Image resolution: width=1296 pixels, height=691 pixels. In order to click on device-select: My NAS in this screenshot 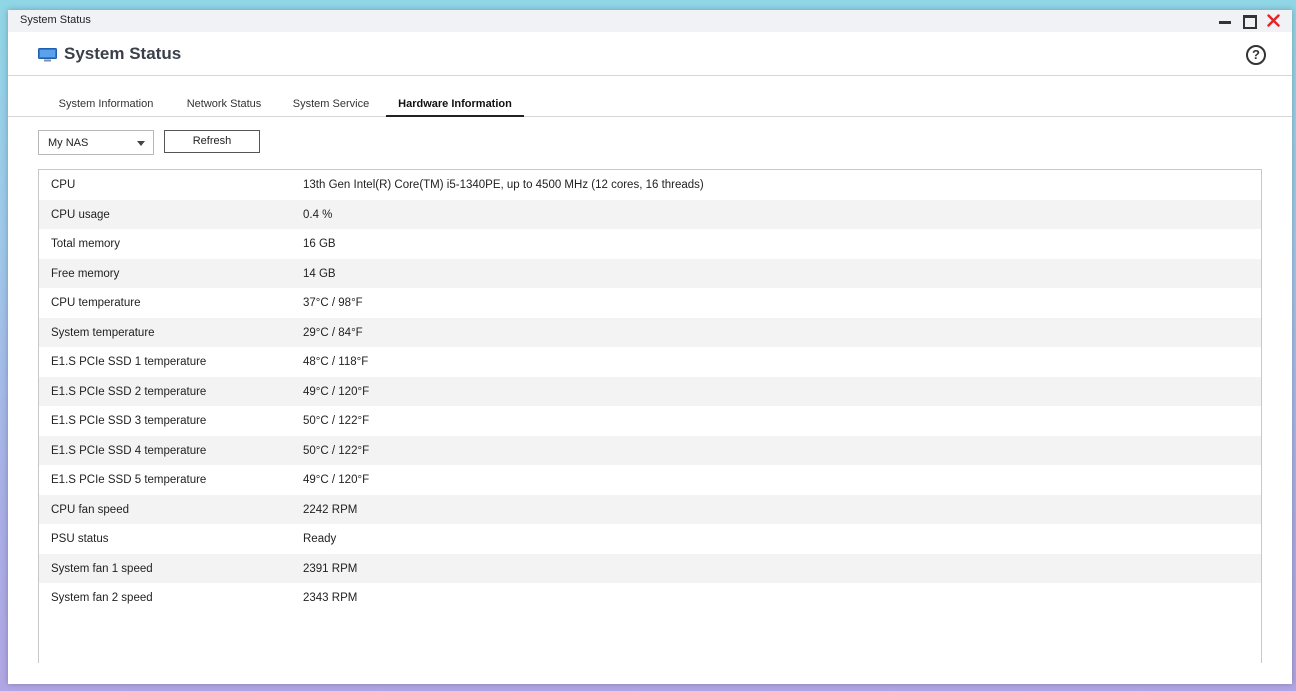, I will do `click(96, 142)`.